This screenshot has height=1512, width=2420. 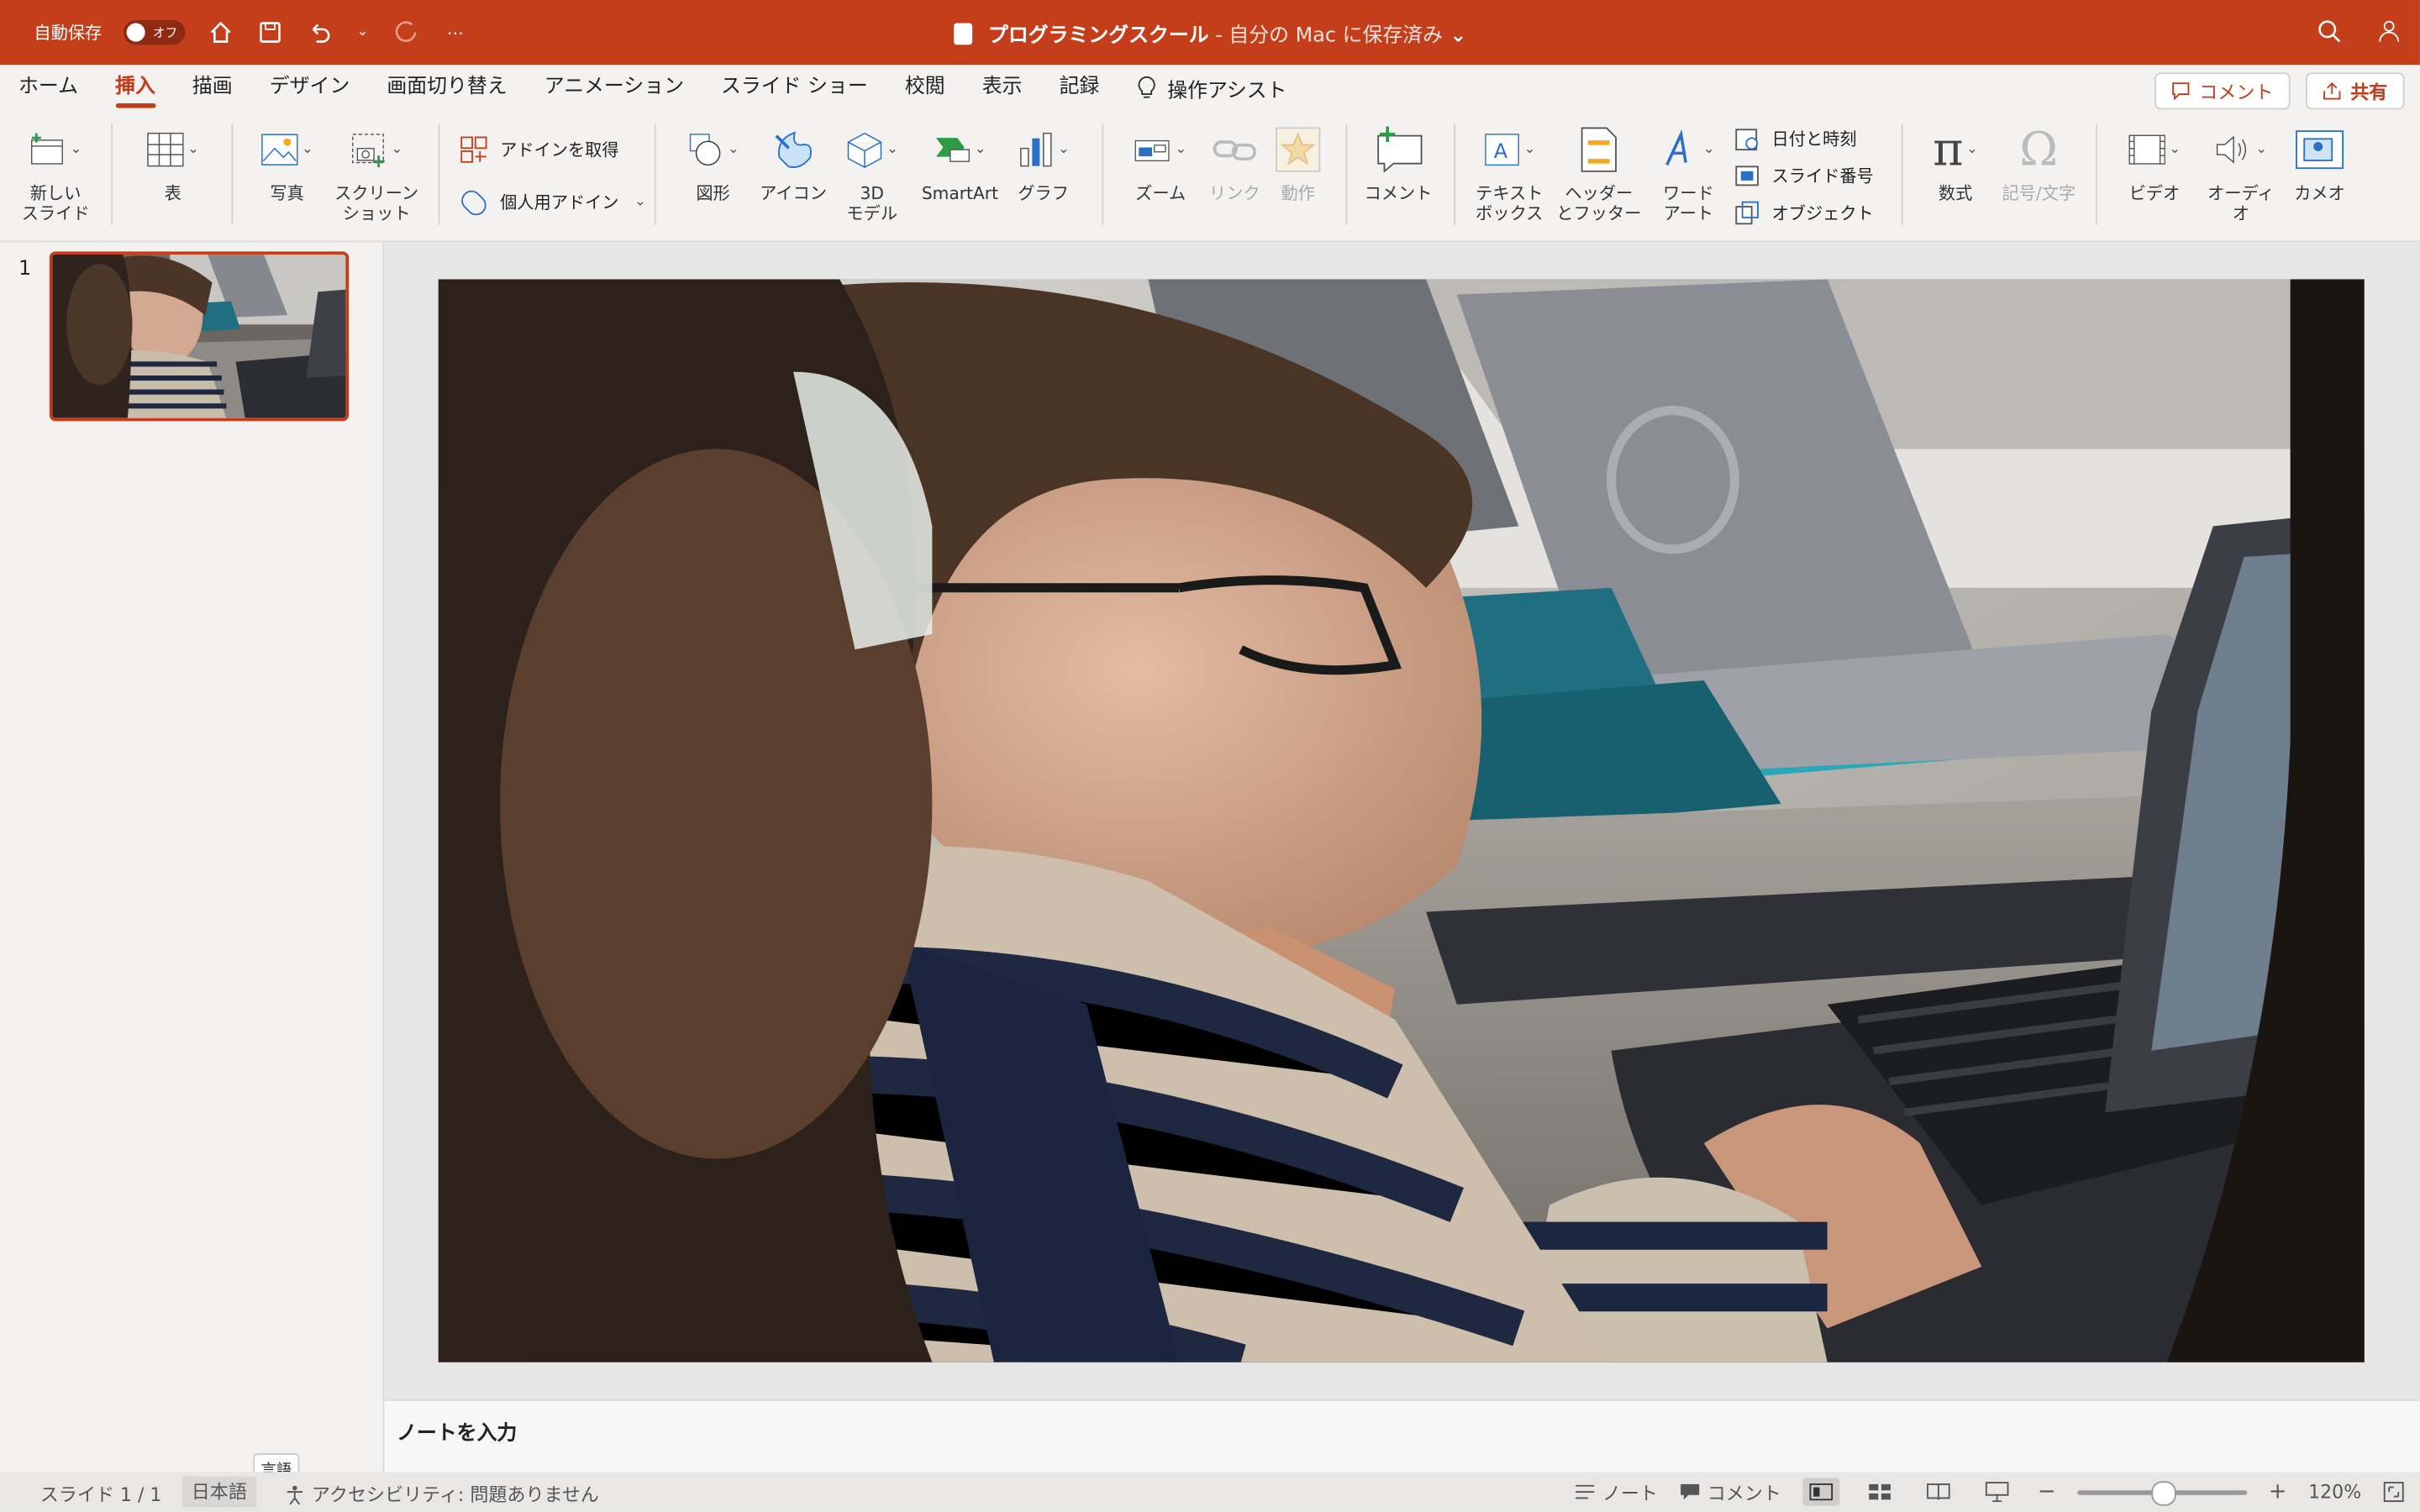 What do you see at coordinates (2039, 150) in the screenshot?
I see `omega-icon: Ω` at bounding box center [2039, 150].